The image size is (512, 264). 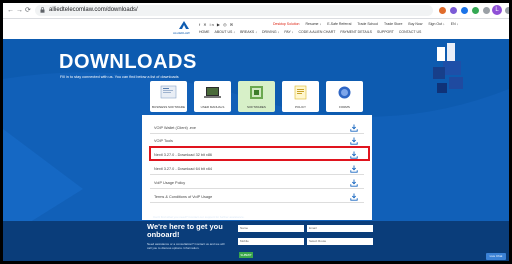 What do you see at coordinates (175, 128) in the screenshot?
I see `download-label: VOIP Wallet (Client) .exe` at bounding box center [175, 128].